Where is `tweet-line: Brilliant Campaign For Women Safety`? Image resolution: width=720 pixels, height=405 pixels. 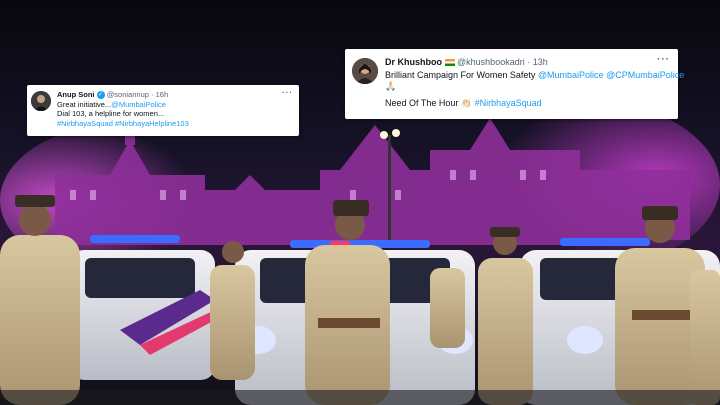 tweet-line: Brilliant Campaign For Women Safety is located at coordinates (461, 75).